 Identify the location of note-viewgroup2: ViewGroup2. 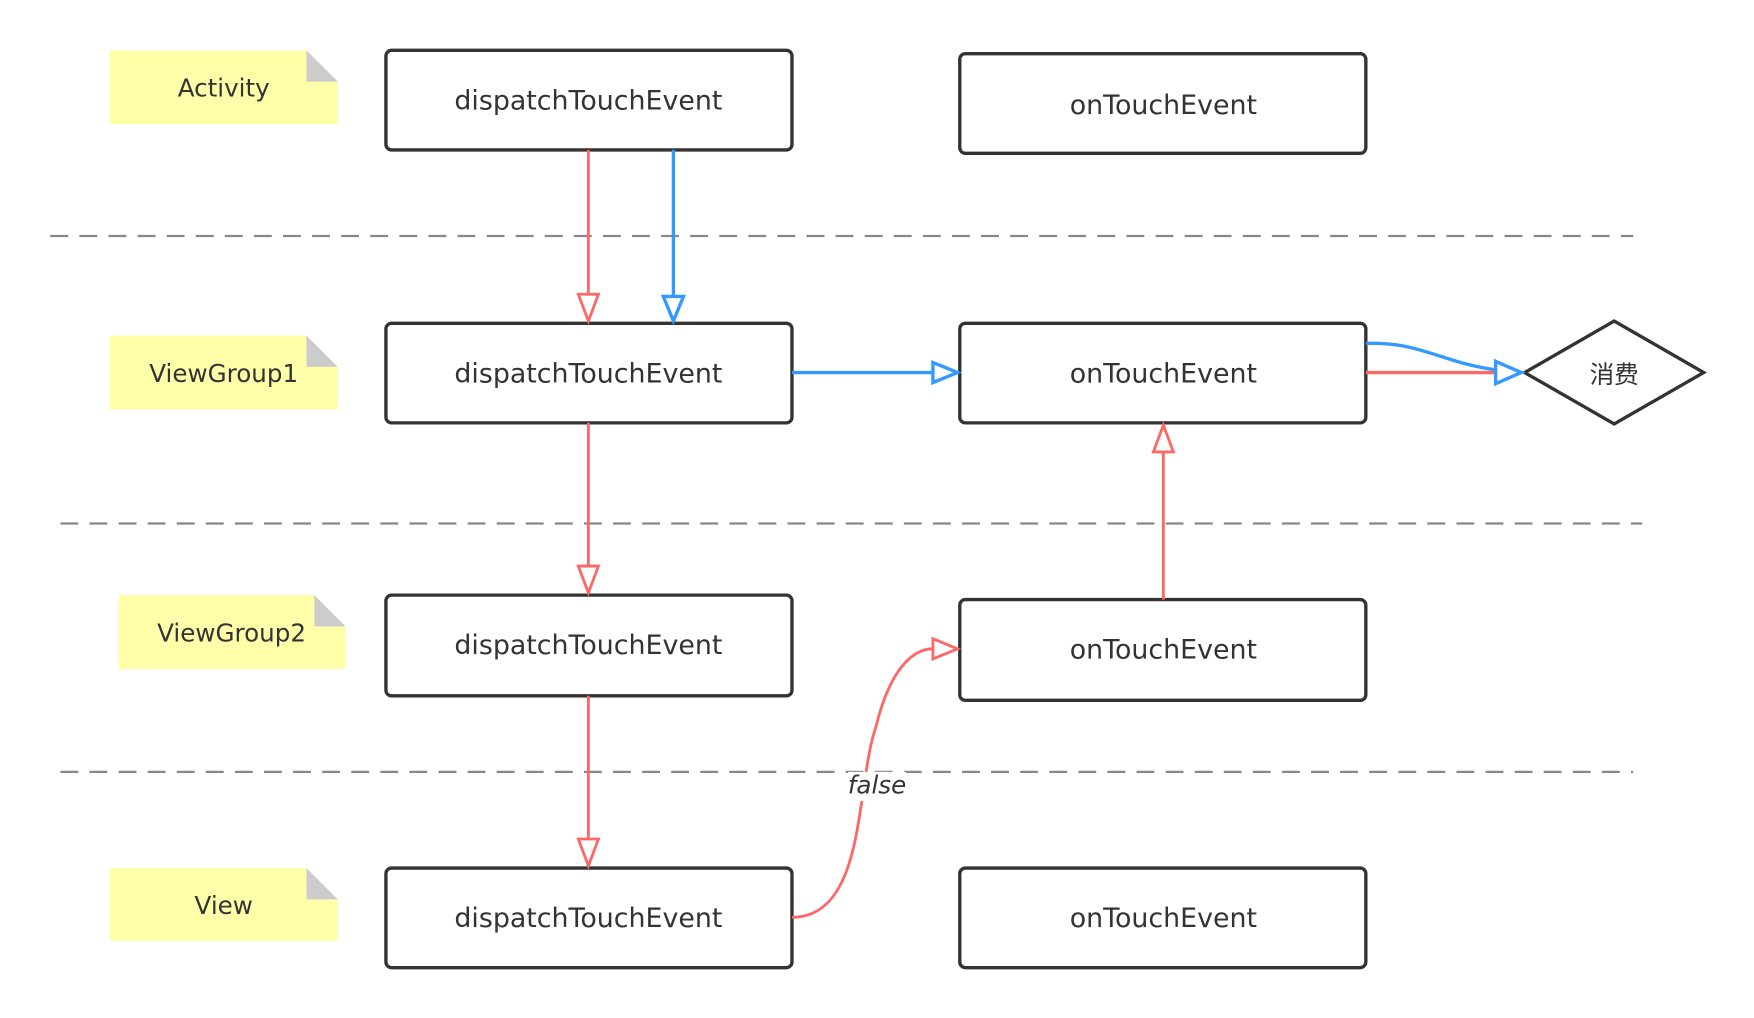
(232, 632).